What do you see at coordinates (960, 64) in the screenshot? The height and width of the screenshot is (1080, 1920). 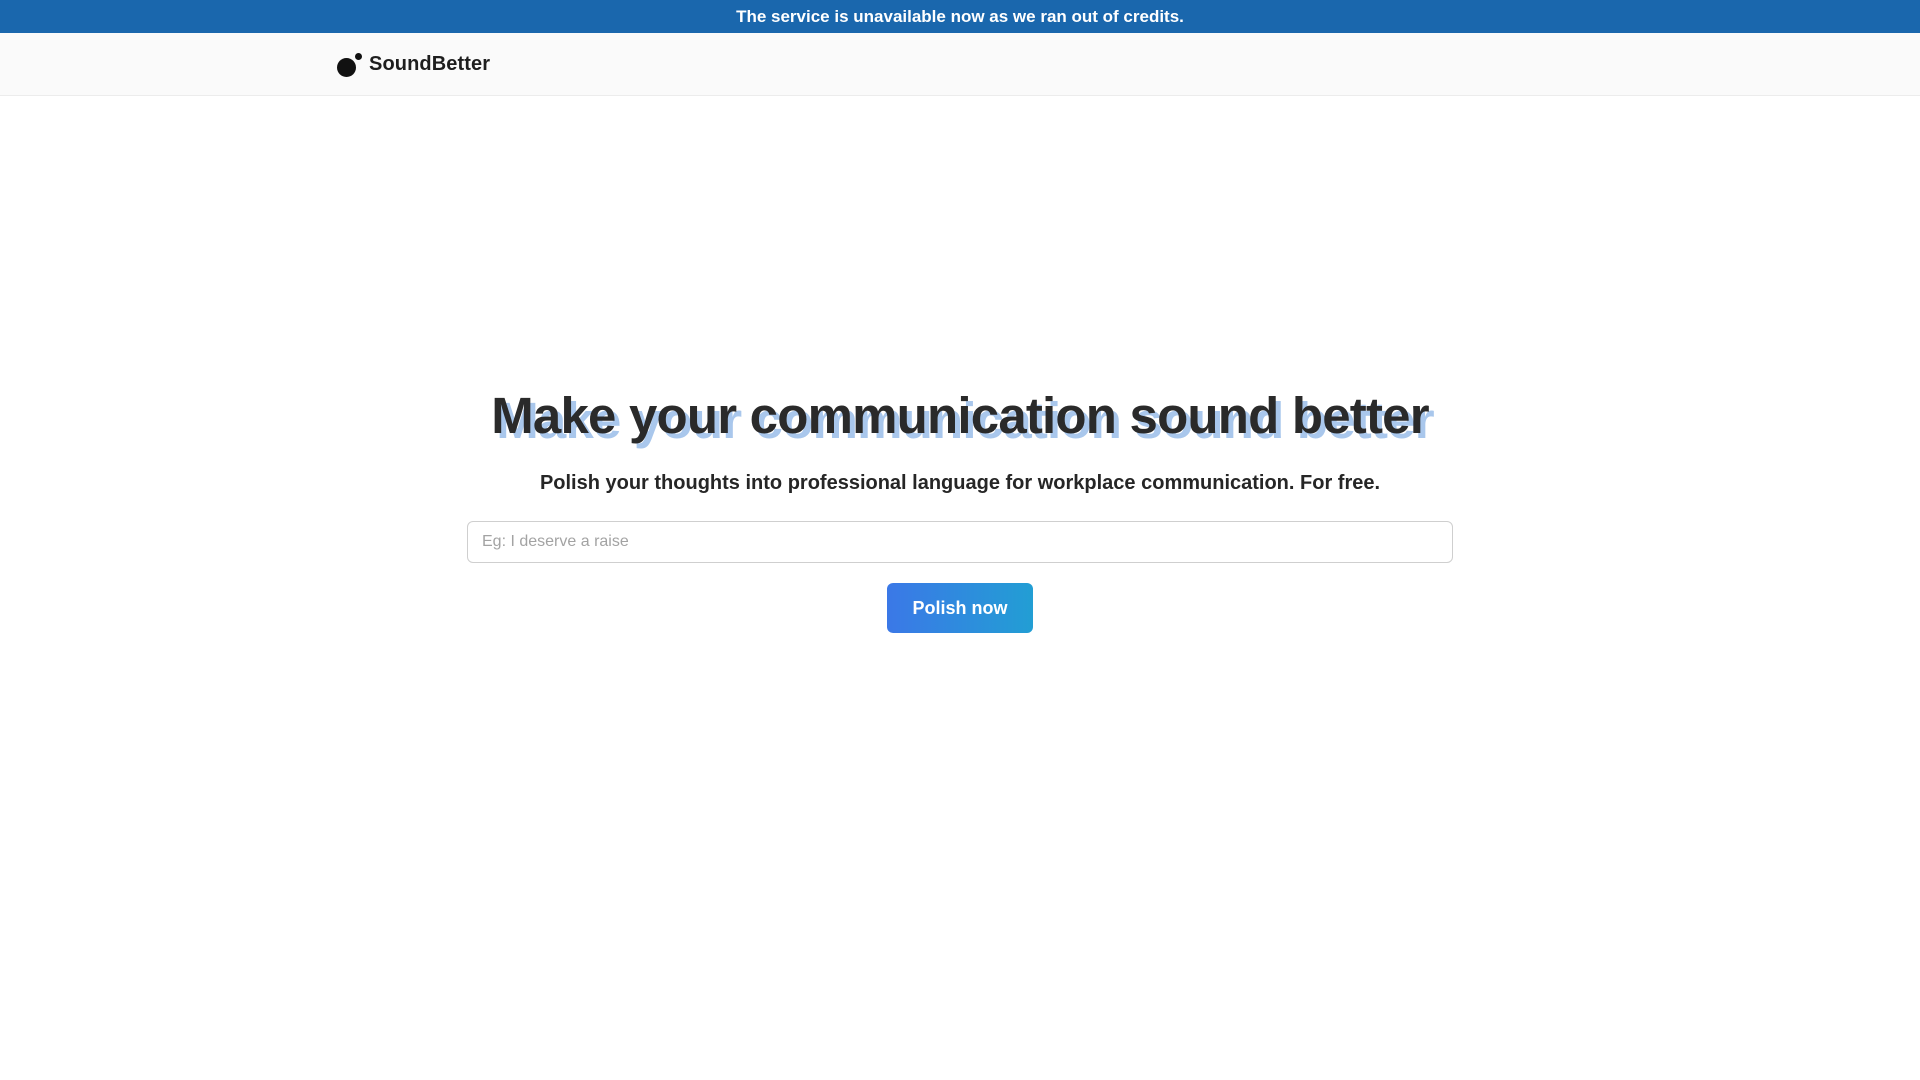 I see `top-navbar: SoundBetter` at bounding box center [960, 64].